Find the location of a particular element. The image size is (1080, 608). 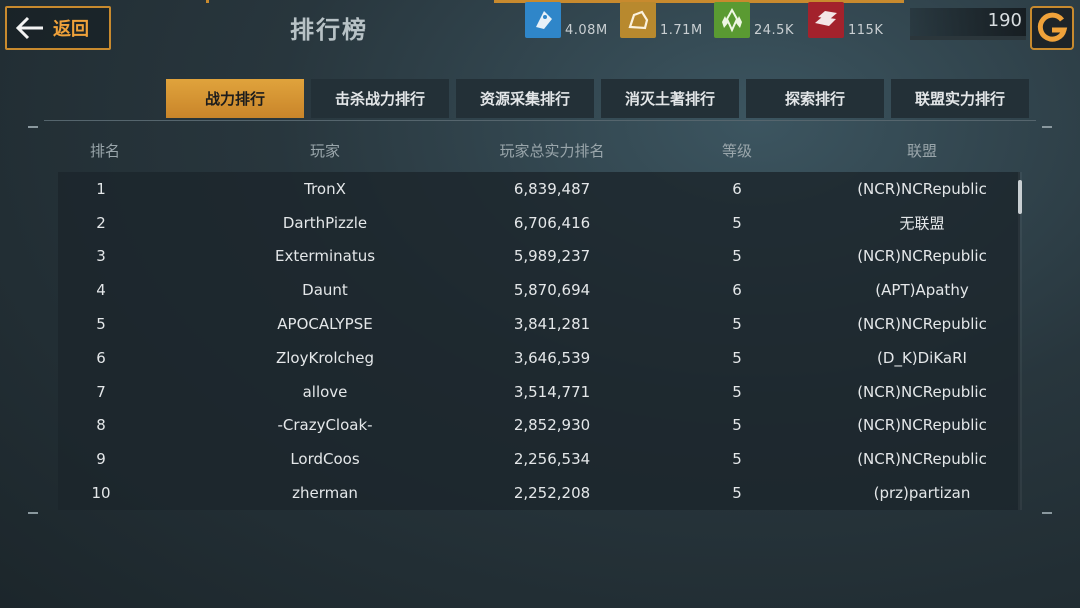

top-bar: 返回 排行榜 4.08M 1.71M 24.5K 115K 190 is located at coordinates (540, 29).